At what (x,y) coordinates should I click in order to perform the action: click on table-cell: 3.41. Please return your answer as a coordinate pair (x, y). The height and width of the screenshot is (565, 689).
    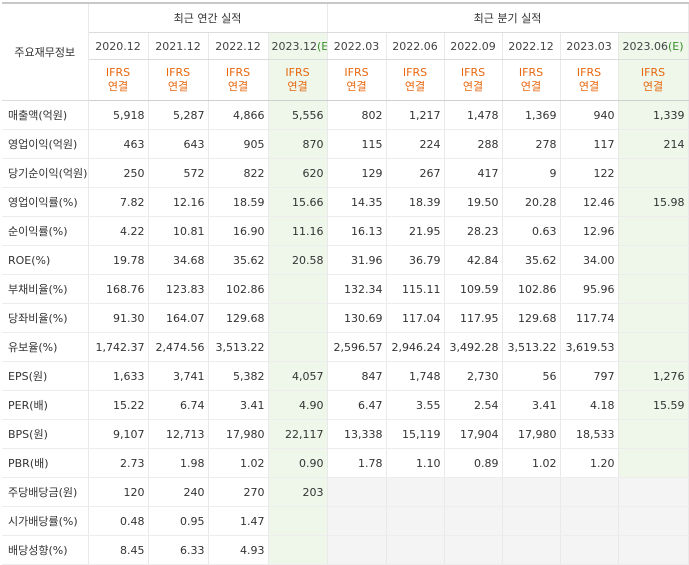
    Looking at the image, I should click on (238, 405).